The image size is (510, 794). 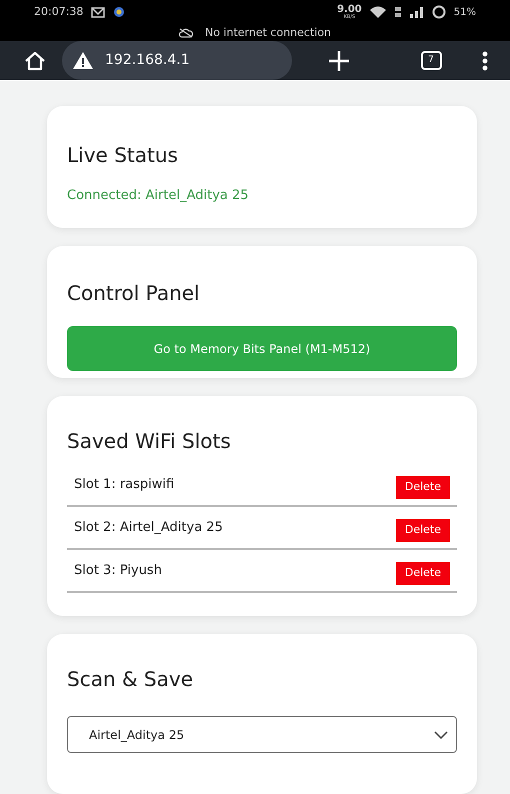 What do you see at coordinates (35, 60) in the screenshot?
I see `home-icon` at bounding box center [35, 60].